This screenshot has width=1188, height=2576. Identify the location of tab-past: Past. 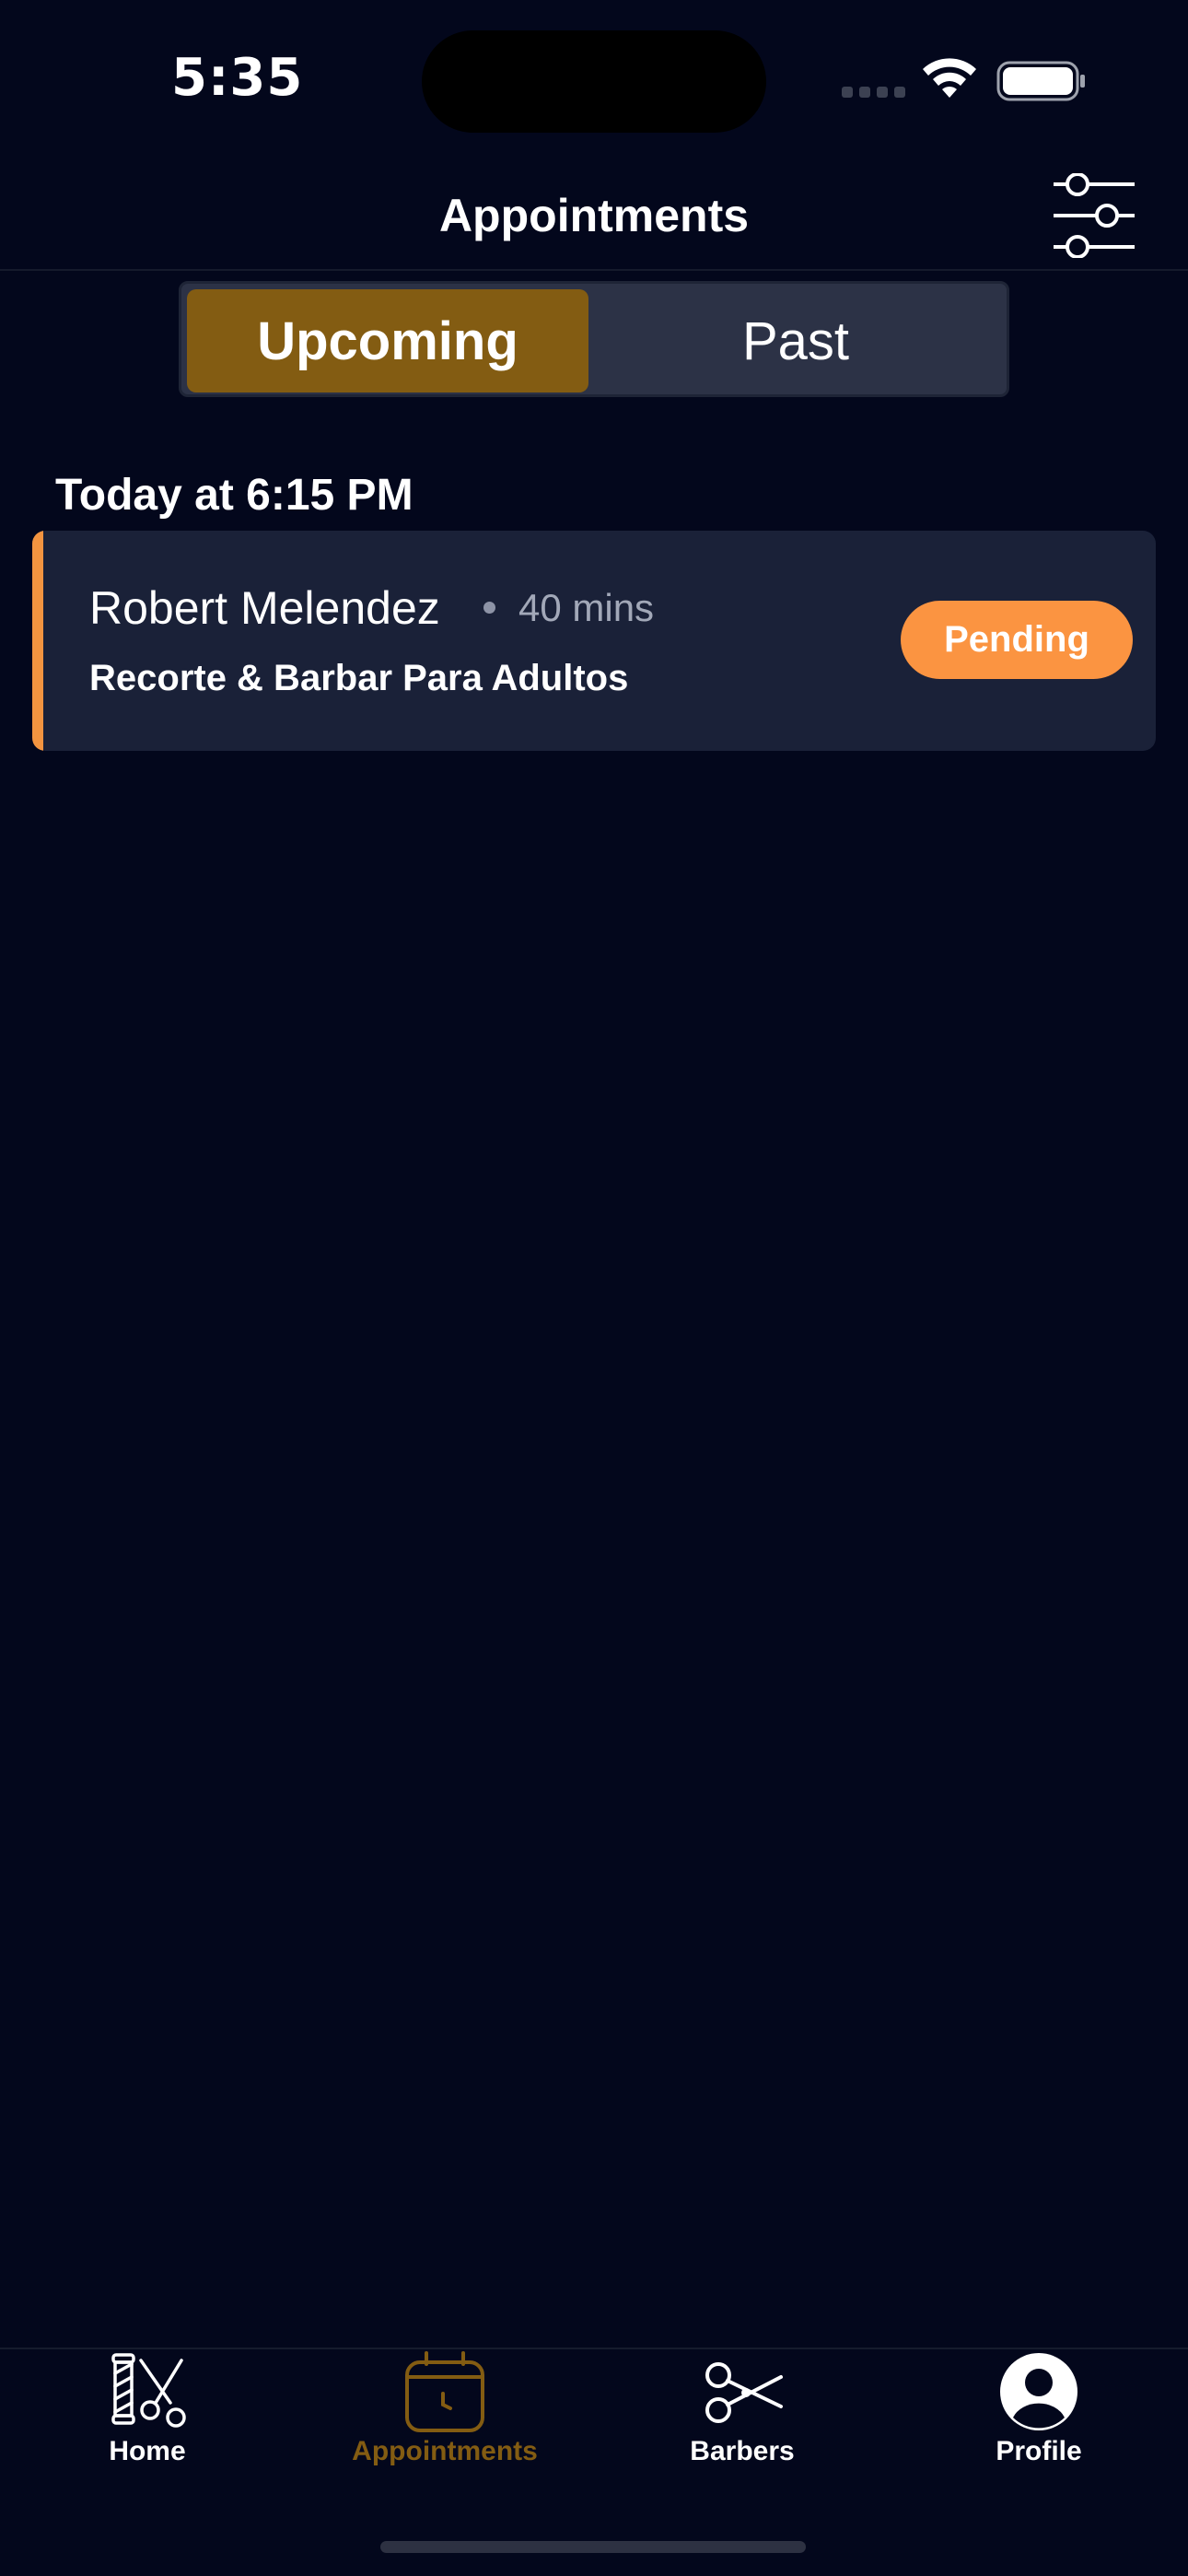
(795, 340).